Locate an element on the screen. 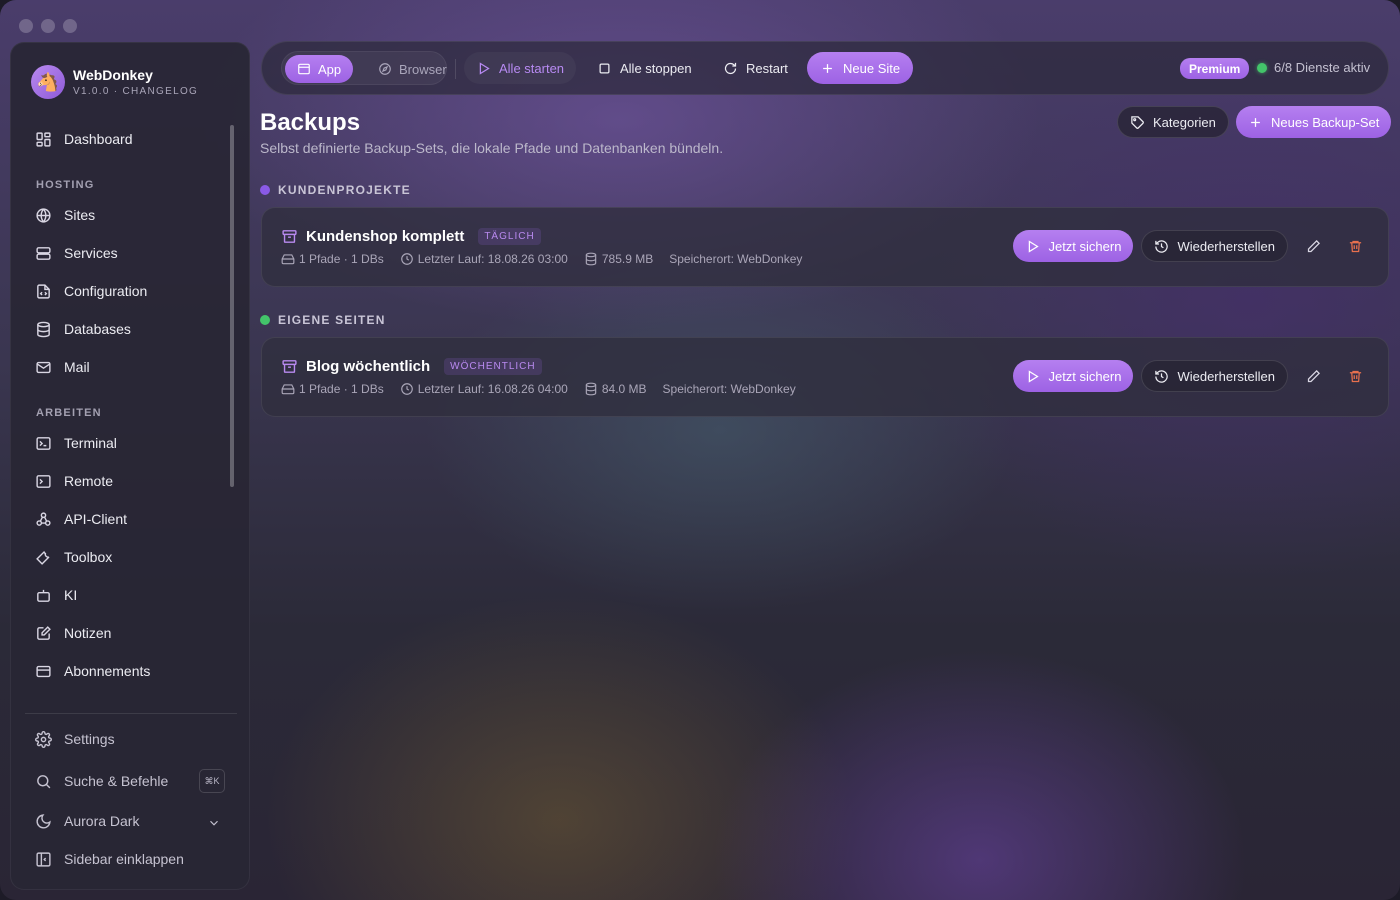 This screenshot has height=900, width=1400. sidebar-item-databases: Databases is located at coordinates (125, 329).